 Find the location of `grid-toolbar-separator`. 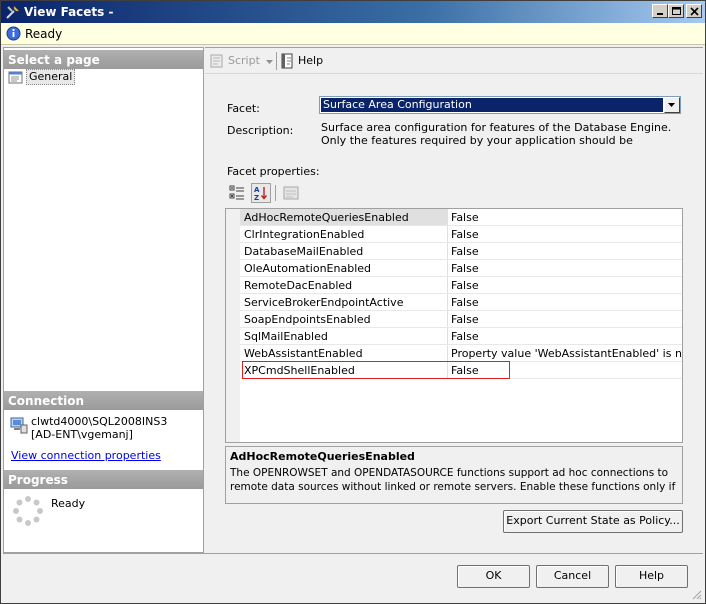

grid-toolbar-separator is located at coordinates (275, 193).